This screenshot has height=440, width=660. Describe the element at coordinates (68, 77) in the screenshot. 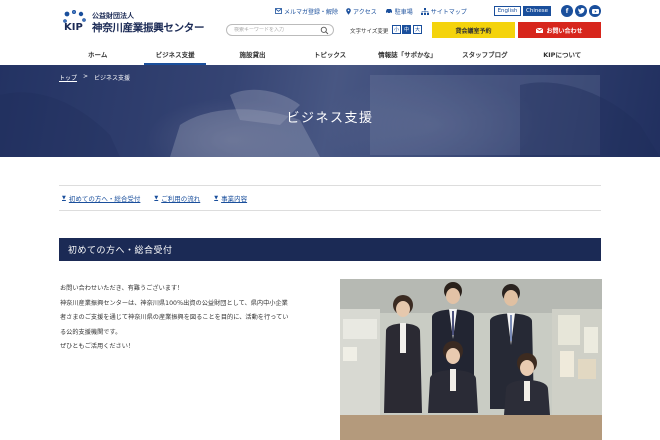

I see `breadcrumb-home-link: トップ` at that location.